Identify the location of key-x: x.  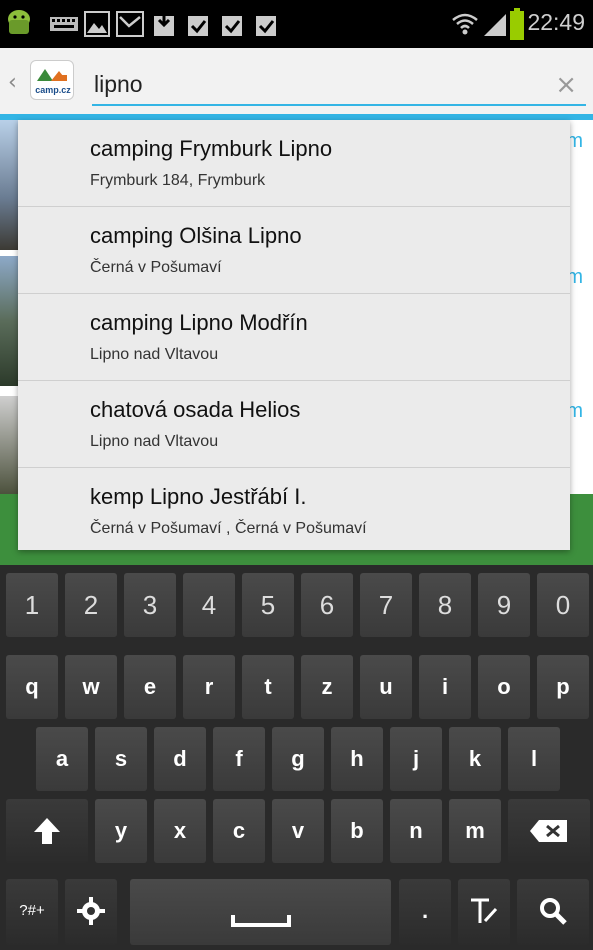
(180, 831).